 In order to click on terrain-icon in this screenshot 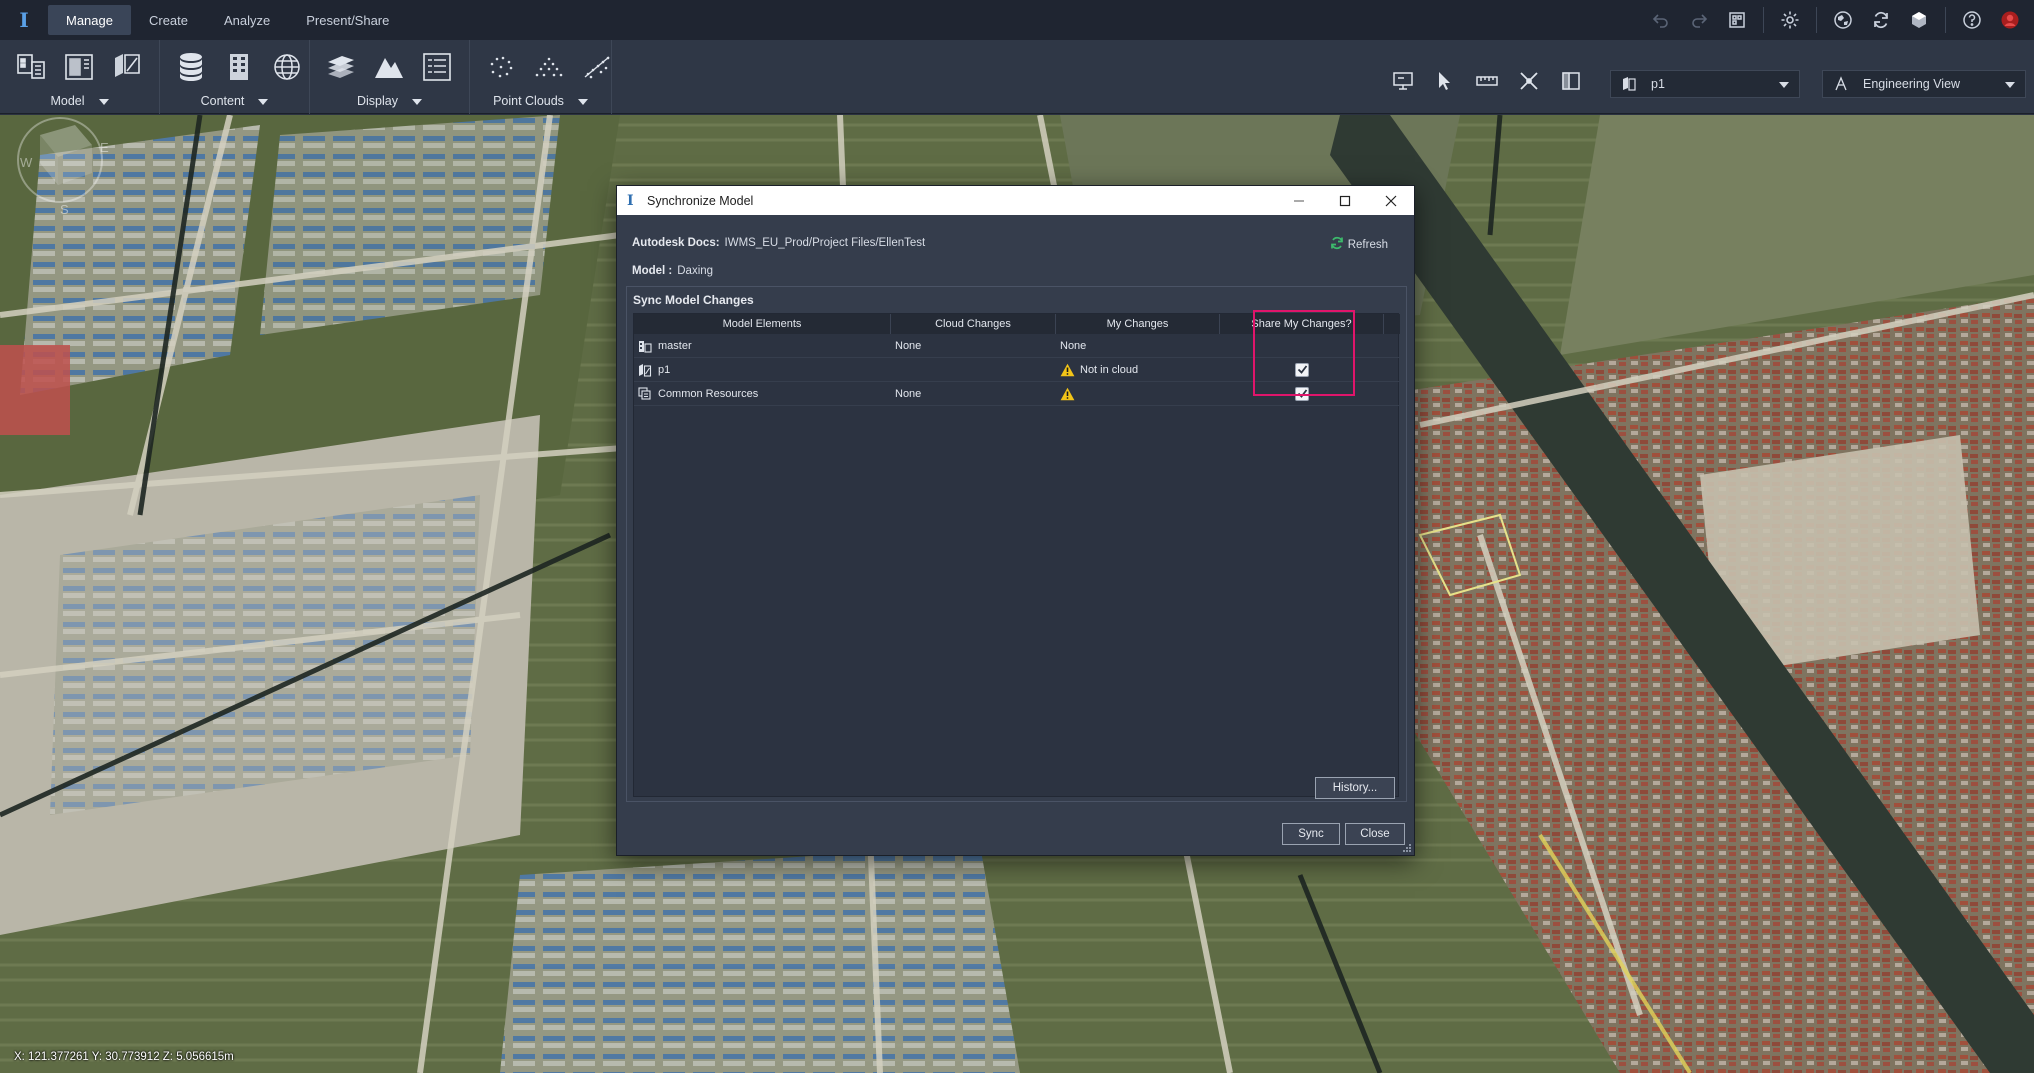, I will do `click(389, 67)`.